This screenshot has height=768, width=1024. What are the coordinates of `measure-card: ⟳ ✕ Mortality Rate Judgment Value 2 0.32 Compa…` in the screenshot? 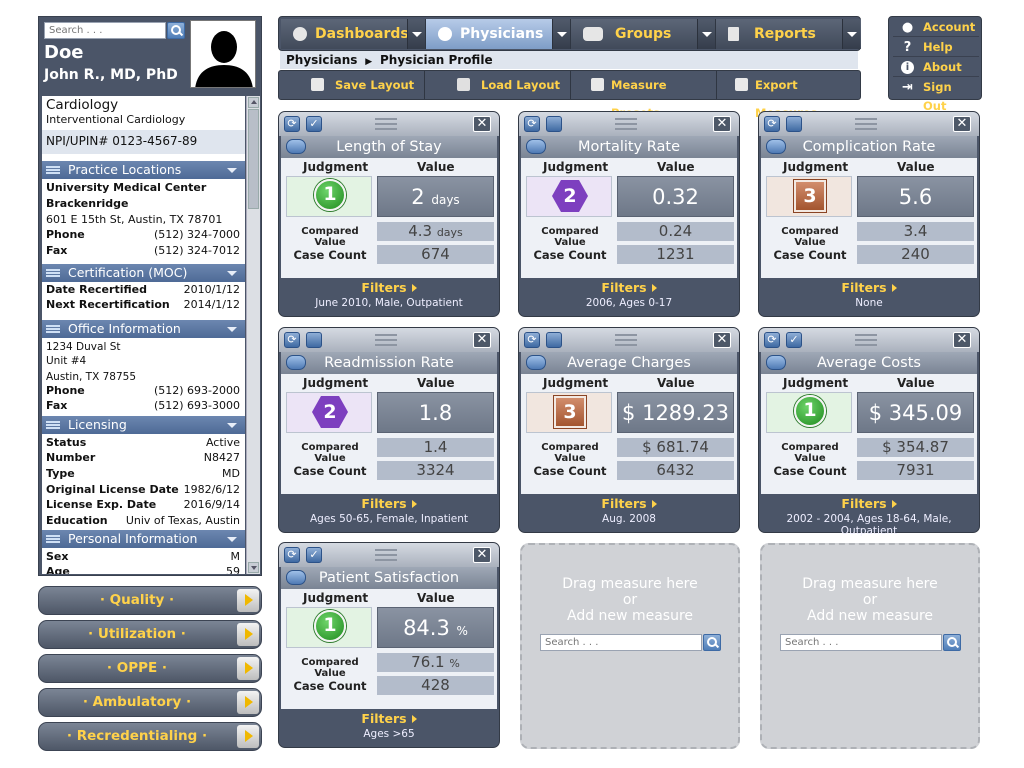 It's located at (629, 214).